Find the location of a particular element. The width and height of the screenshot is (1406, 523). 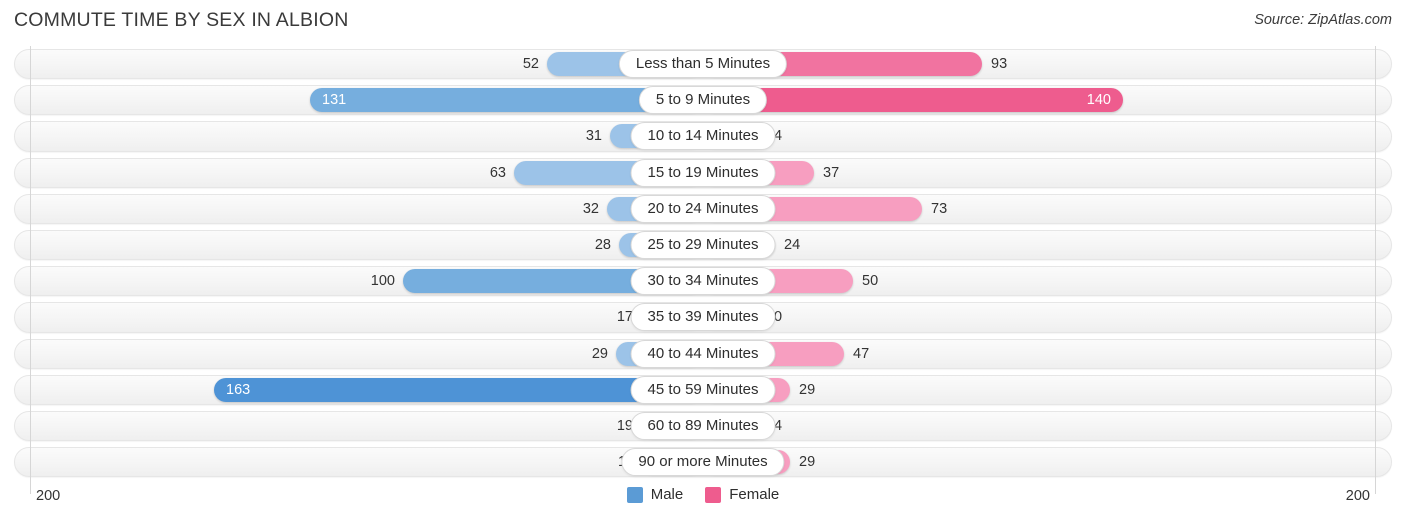

chart-row: 52 93 Less than 5 Minutes is located at coordinates (703, 64).